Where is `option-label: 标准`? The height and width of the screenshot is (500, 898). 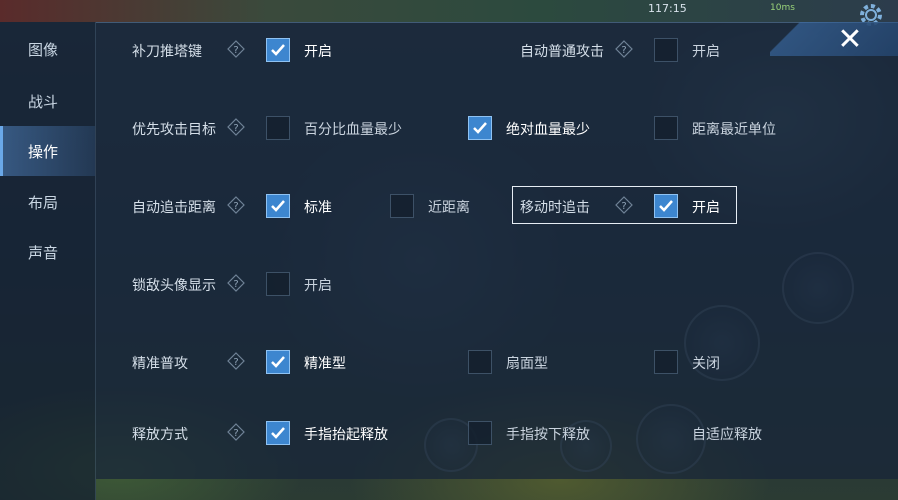
option-label: 标准 is located at coordinates (318, 208).